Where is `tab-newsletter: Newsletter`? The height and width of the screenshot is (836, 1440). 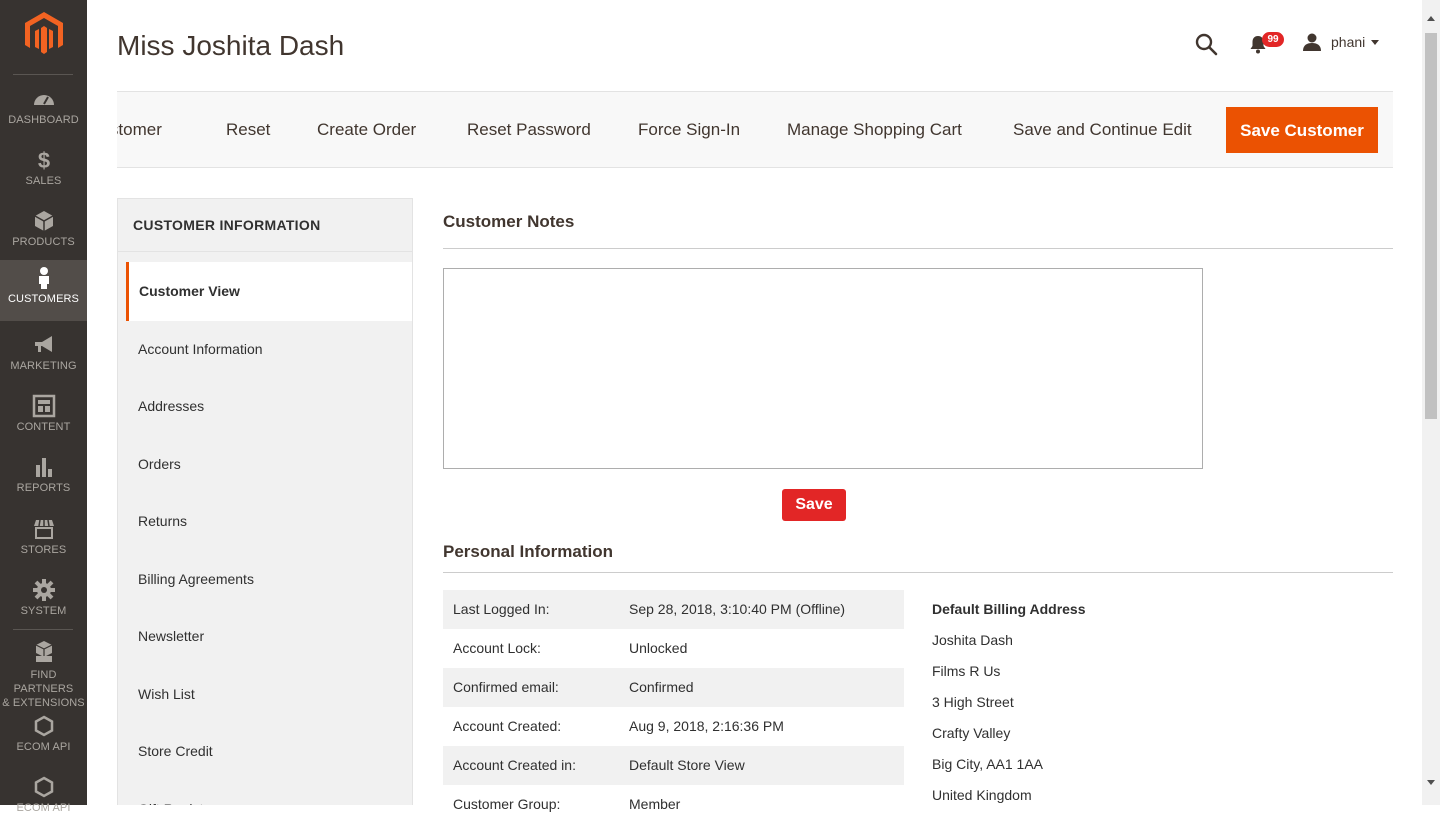
tab-newsletter: Newsletter is located at coordinates (269, 636).